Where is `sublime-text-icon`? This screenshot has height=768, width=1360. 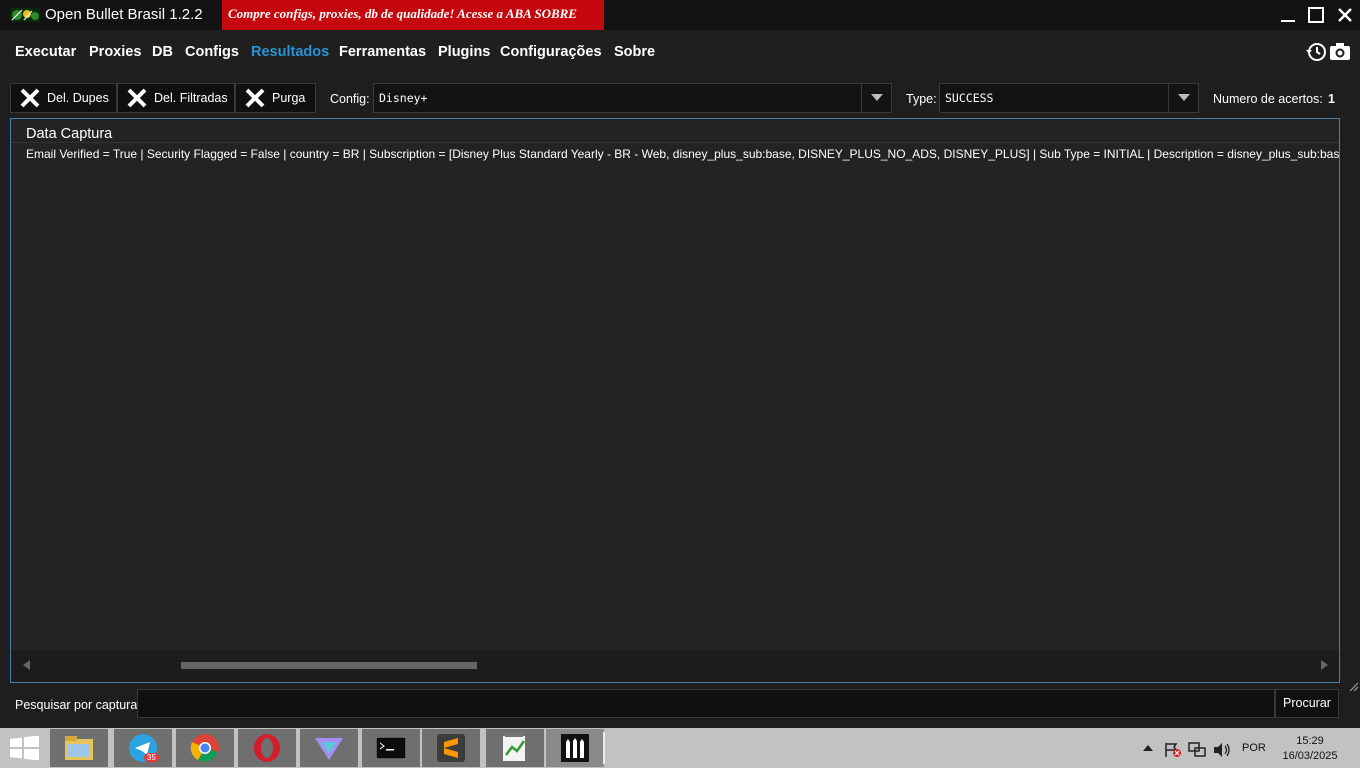 sublime-text-icon is located at coordinates (451, 748).